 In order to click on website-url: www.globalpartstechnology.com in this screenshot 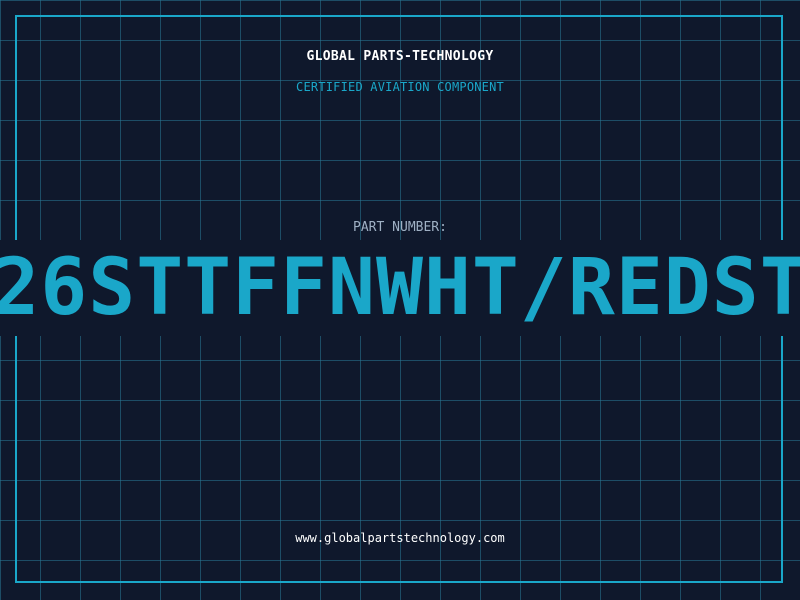, I will do `click(400, 538)`.